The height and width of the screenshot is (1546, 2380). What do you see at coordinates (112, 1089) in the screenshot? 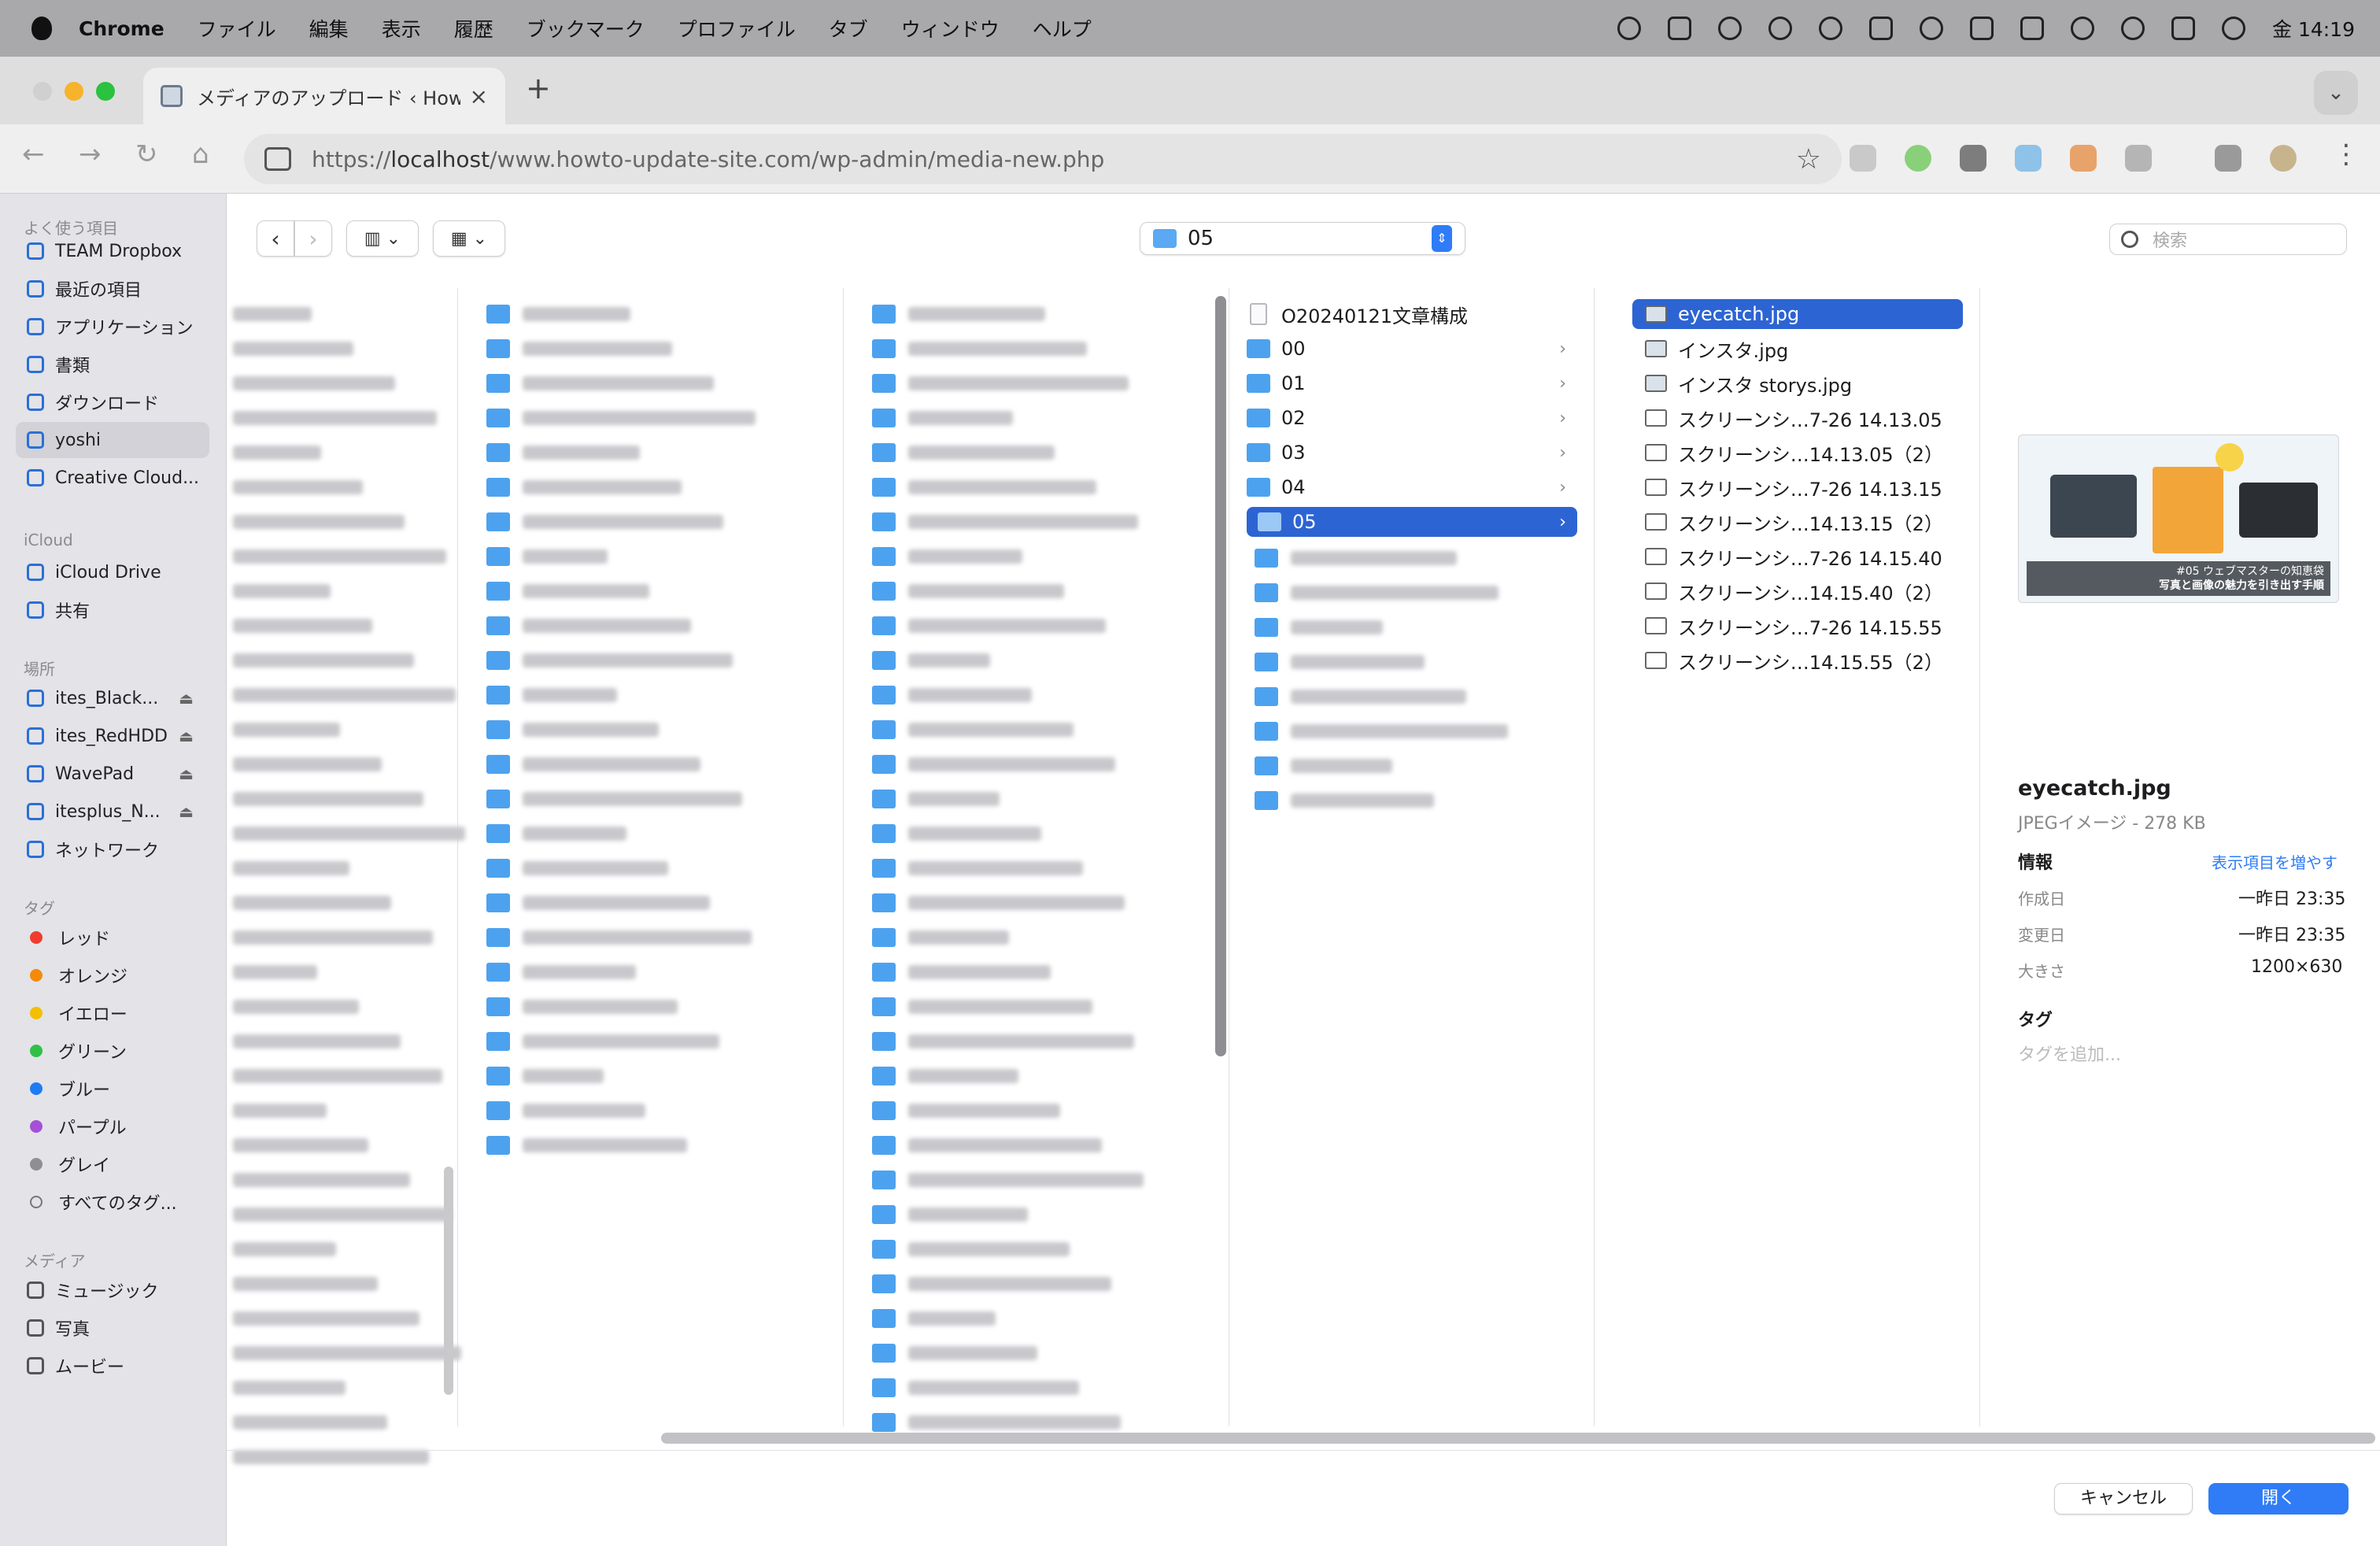
I see `sidebar-tag-blue: ブルー` at bounding box center [112, 1089].